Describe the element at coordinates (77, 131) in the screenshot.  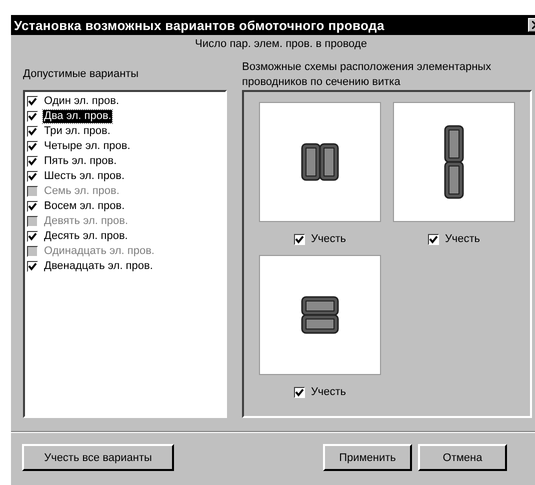
I see `list-item: Три эл. пров.` at that location.